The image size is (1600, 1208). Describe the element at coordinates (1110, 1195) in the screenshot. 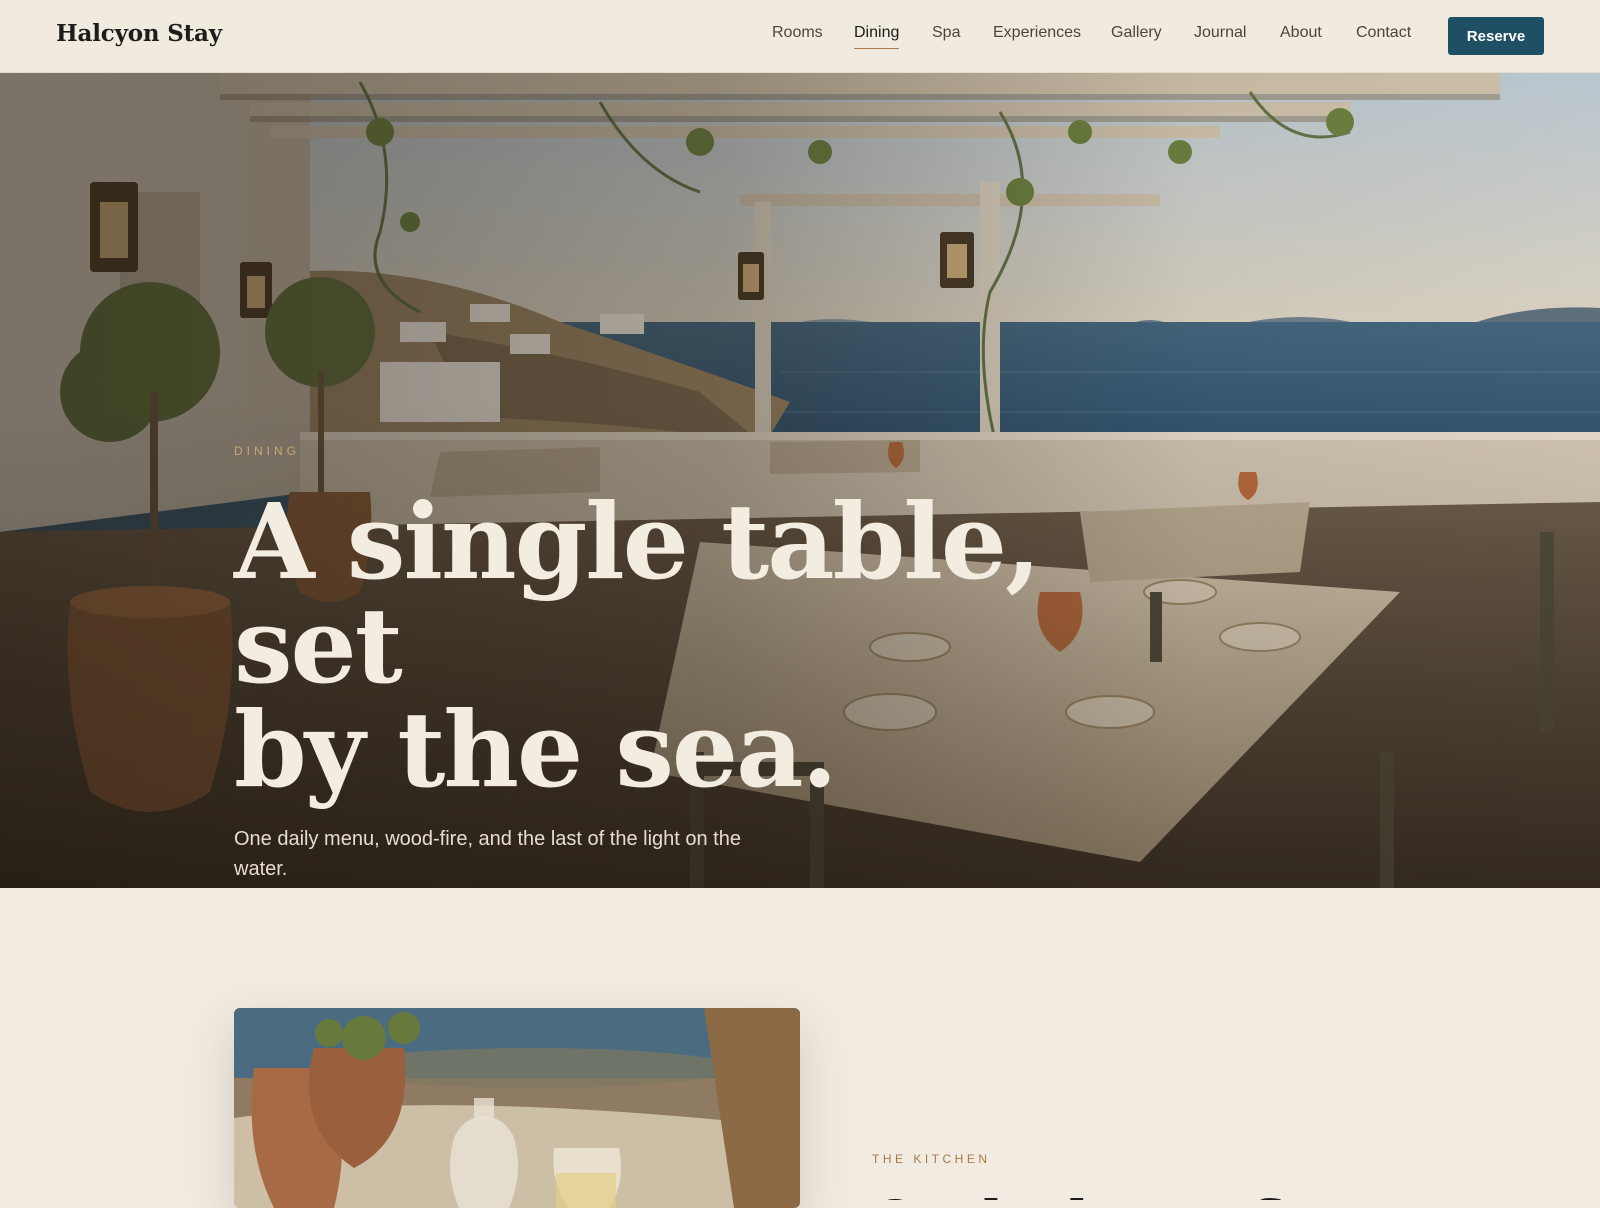

I see `kitchen-heading: Cooked over fire` at that location.